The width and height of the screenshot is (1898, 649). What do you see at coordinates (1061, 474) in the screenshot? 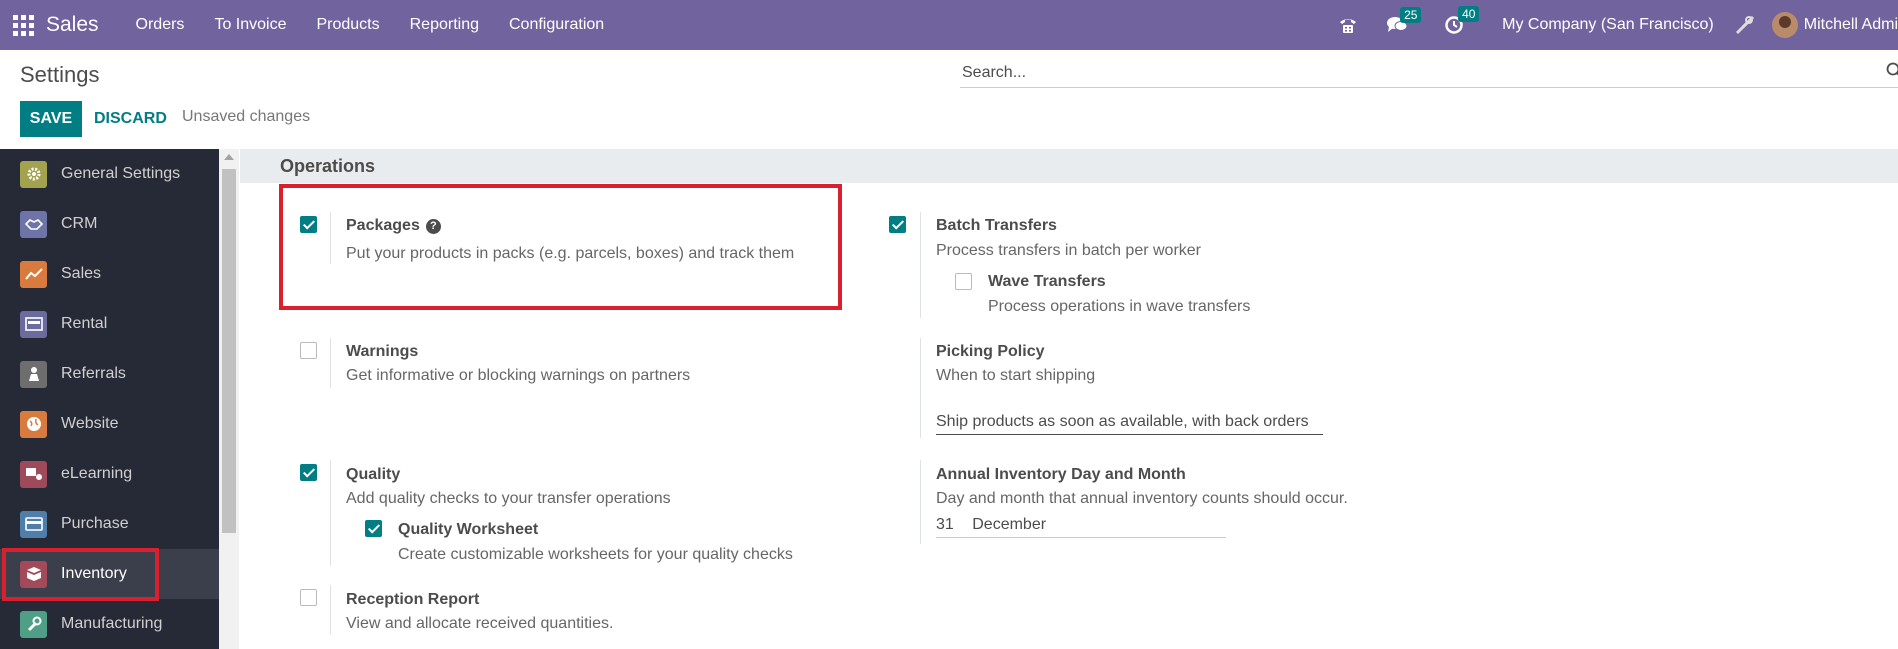
I see `annual-inventory-title: Annual Inventory Day and Month` at bounding box center [1061, 474].